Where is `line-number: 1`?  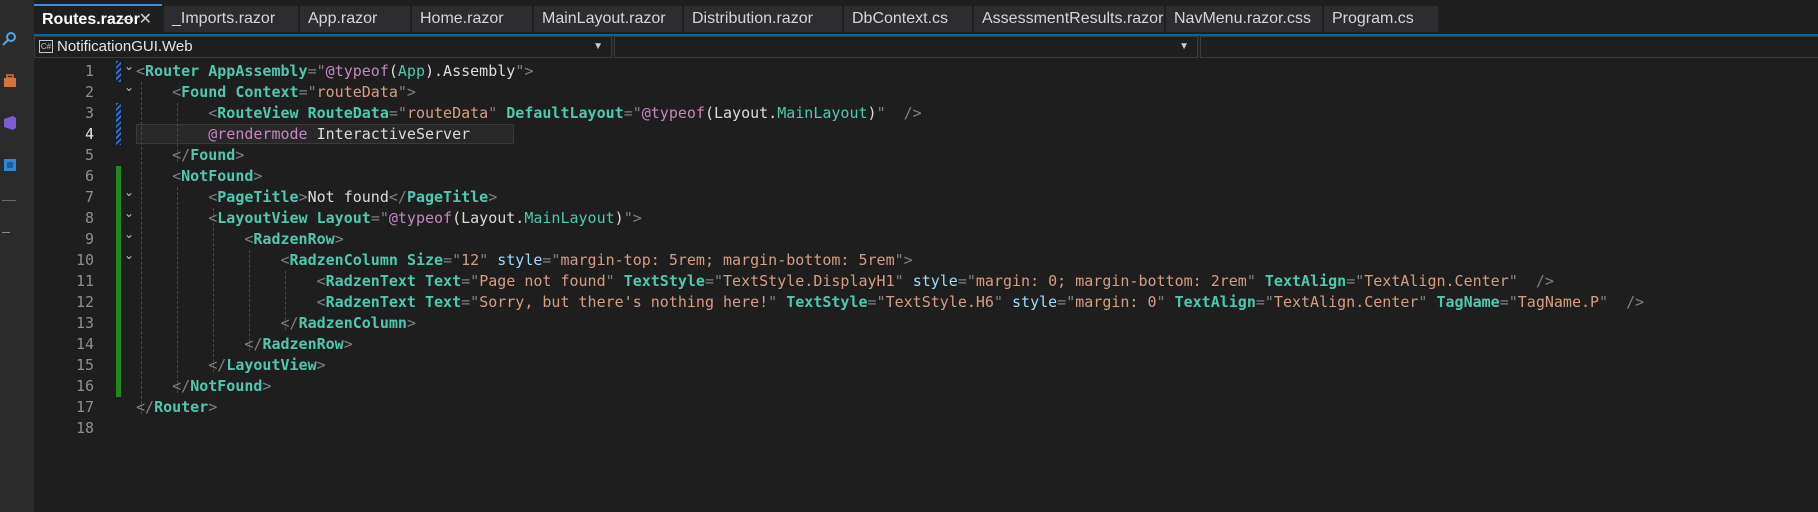 line-number: 1 is located at coordinates (89, 71).